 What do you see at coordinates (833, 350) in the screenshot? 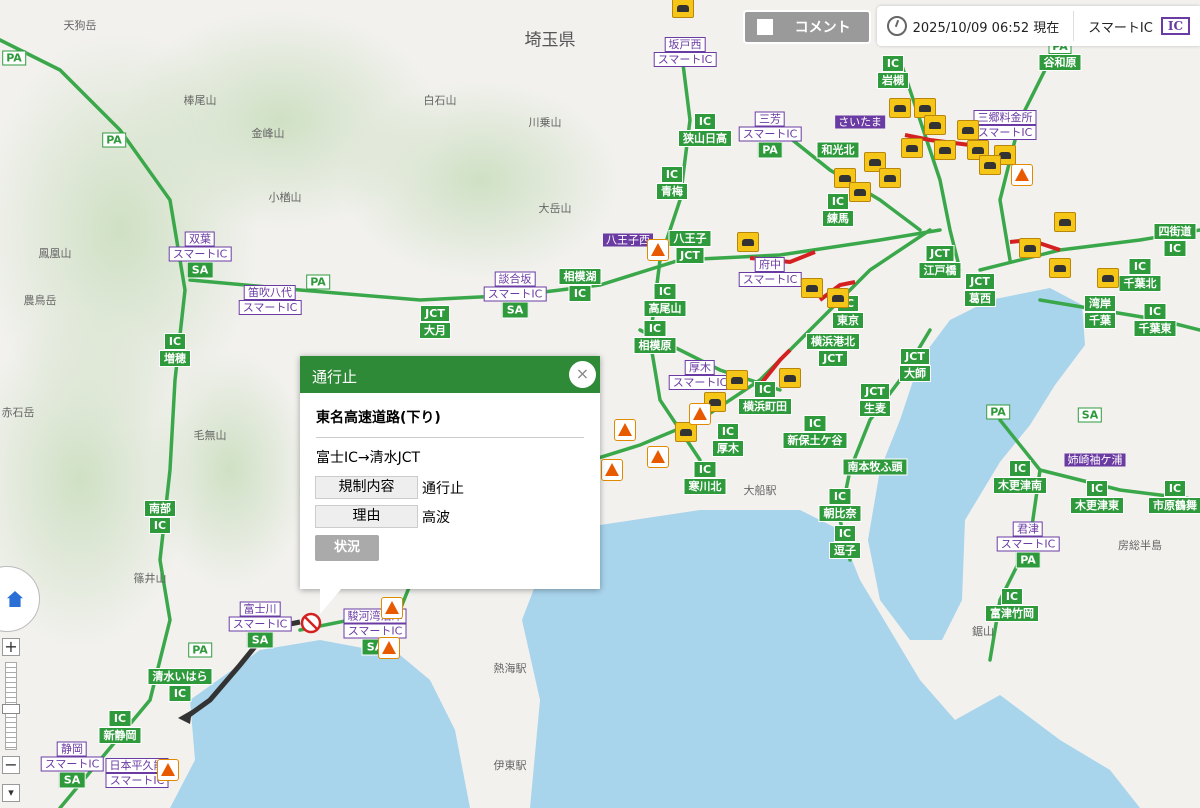
I see `sign-ic: 横浜港北 JCT` at bounding box center [833, 350].